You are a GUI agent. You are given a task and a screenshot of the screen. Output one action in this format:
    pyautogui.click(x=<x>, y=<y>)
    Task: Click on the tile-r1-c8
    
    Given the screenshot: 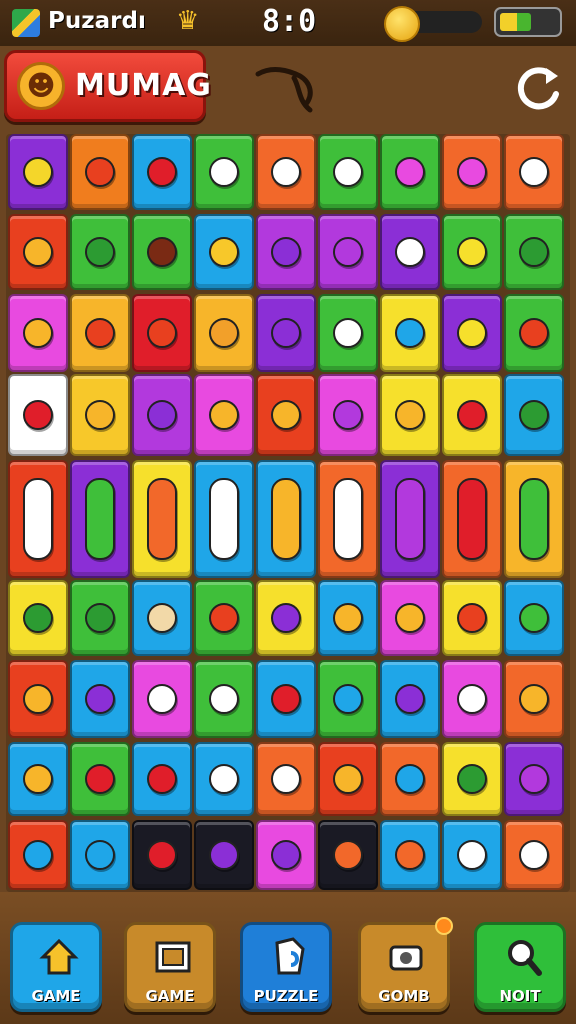 What is the action you would take?
    pyautogui.click(x=472, y=172)
    